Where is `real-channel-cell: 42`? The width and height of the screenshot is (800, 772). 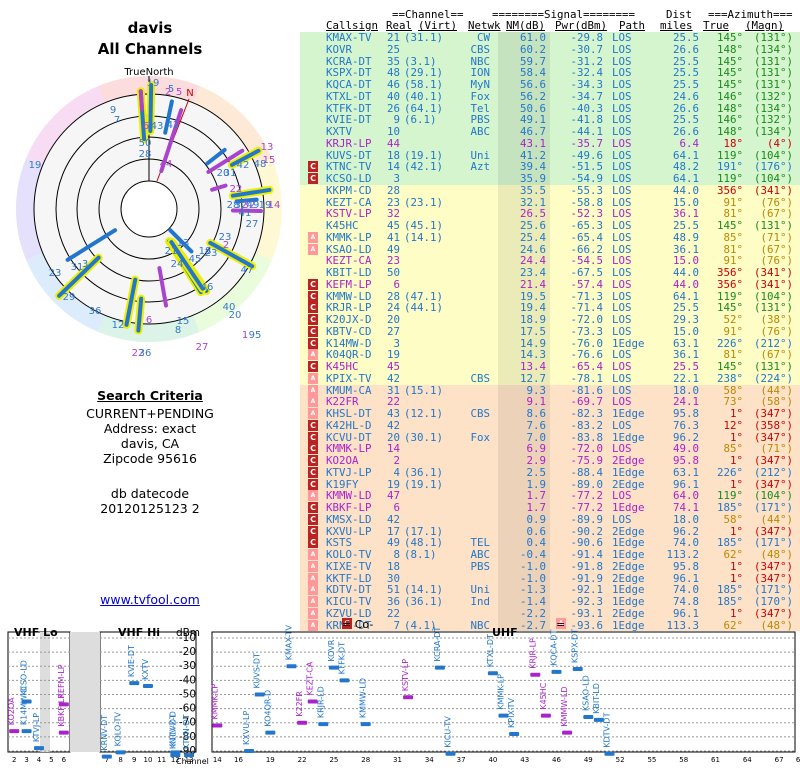
real-channel-cell: 42 is located at coordinates (389, 379).